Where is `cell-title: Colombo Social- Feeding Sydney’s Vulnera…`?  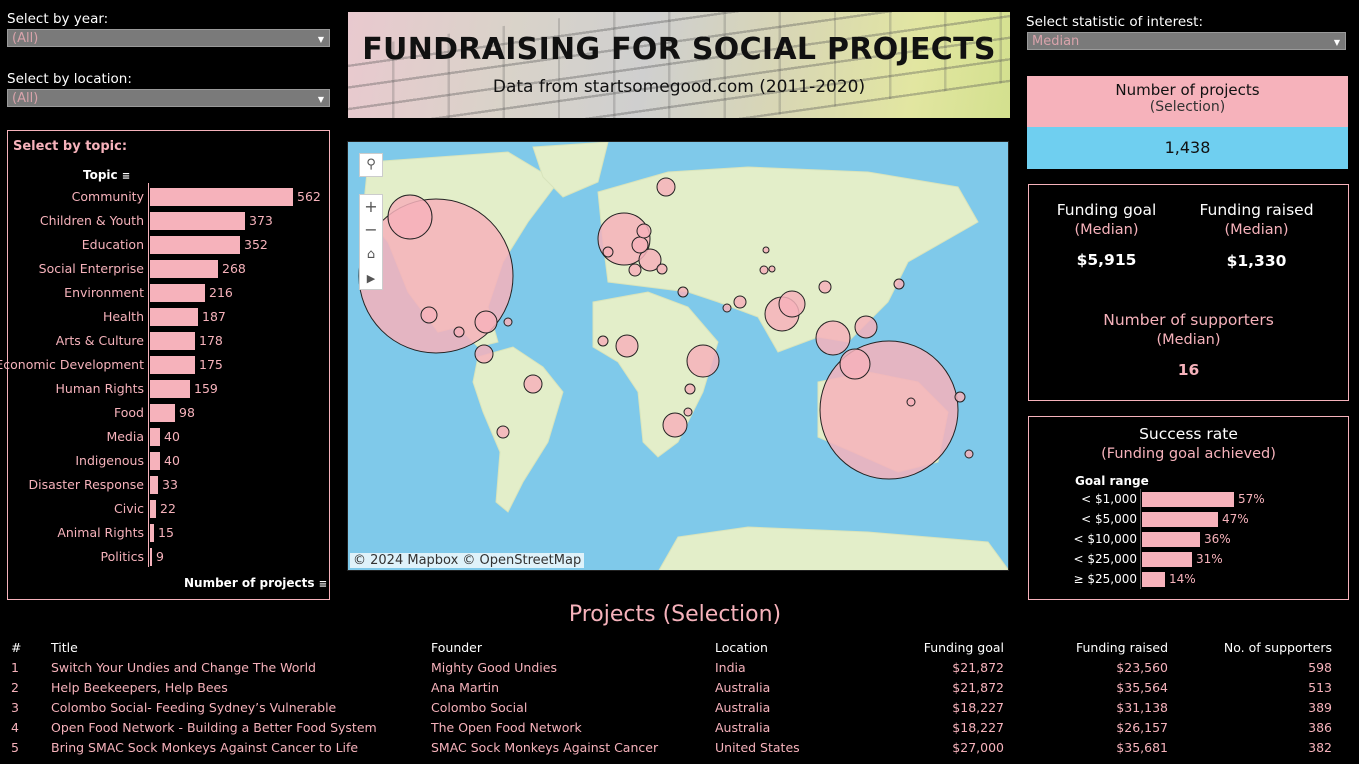 cell-title: Colombo Social- Feeding Sydney’s Vulnera… is located at coordinates (194, 707).